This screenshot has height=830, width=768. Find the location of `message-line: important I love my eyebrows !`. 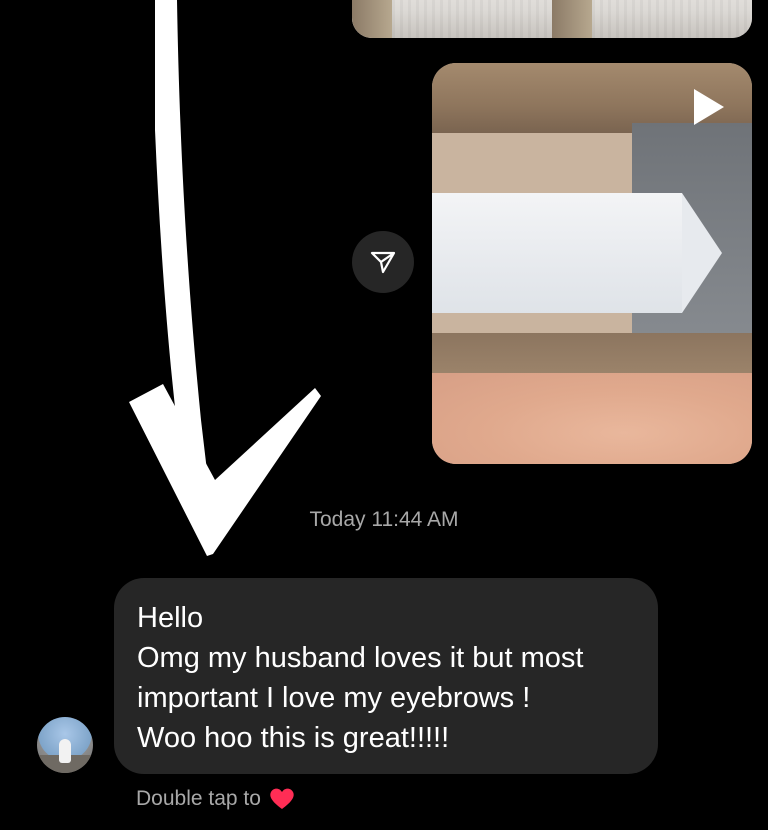

message-line: important I love my eyebrows ! is located at coordinates (334, 698).